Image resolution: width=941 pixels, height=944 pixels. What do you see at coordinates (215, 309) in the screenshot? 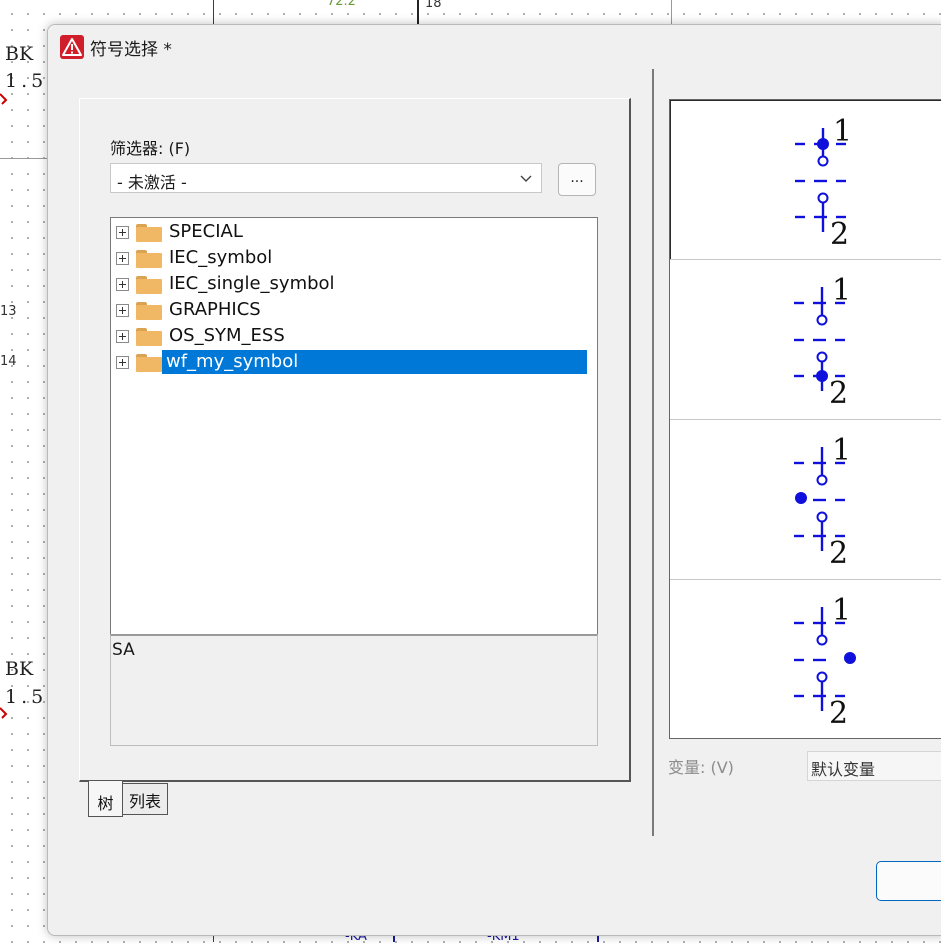
I see `tree-item-label: GRAPHICS` at bounding box center [215, 309].